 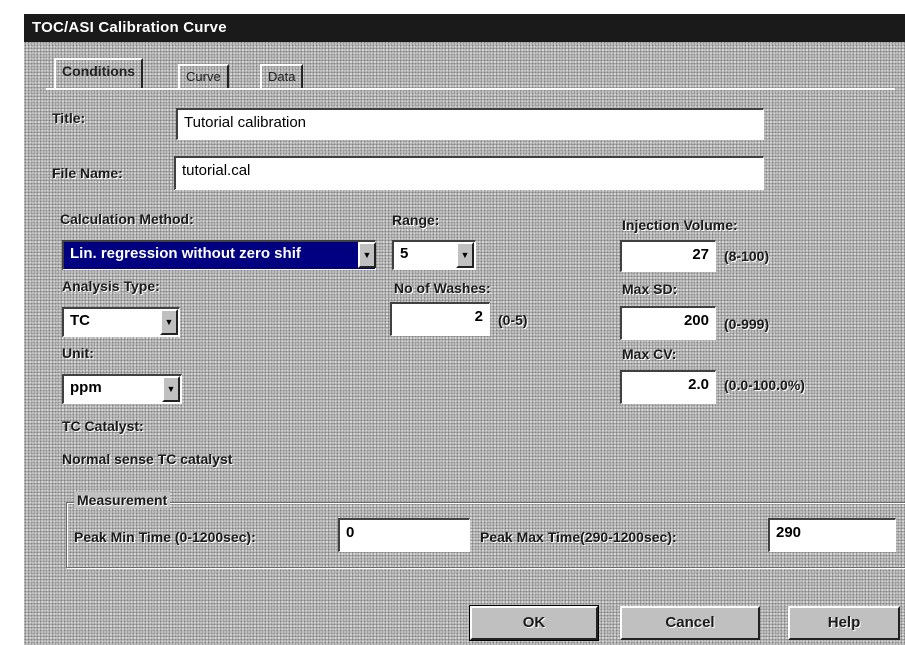 I want to click on calc-method-dropdown-button: ▼, so click(x=367, y=255).